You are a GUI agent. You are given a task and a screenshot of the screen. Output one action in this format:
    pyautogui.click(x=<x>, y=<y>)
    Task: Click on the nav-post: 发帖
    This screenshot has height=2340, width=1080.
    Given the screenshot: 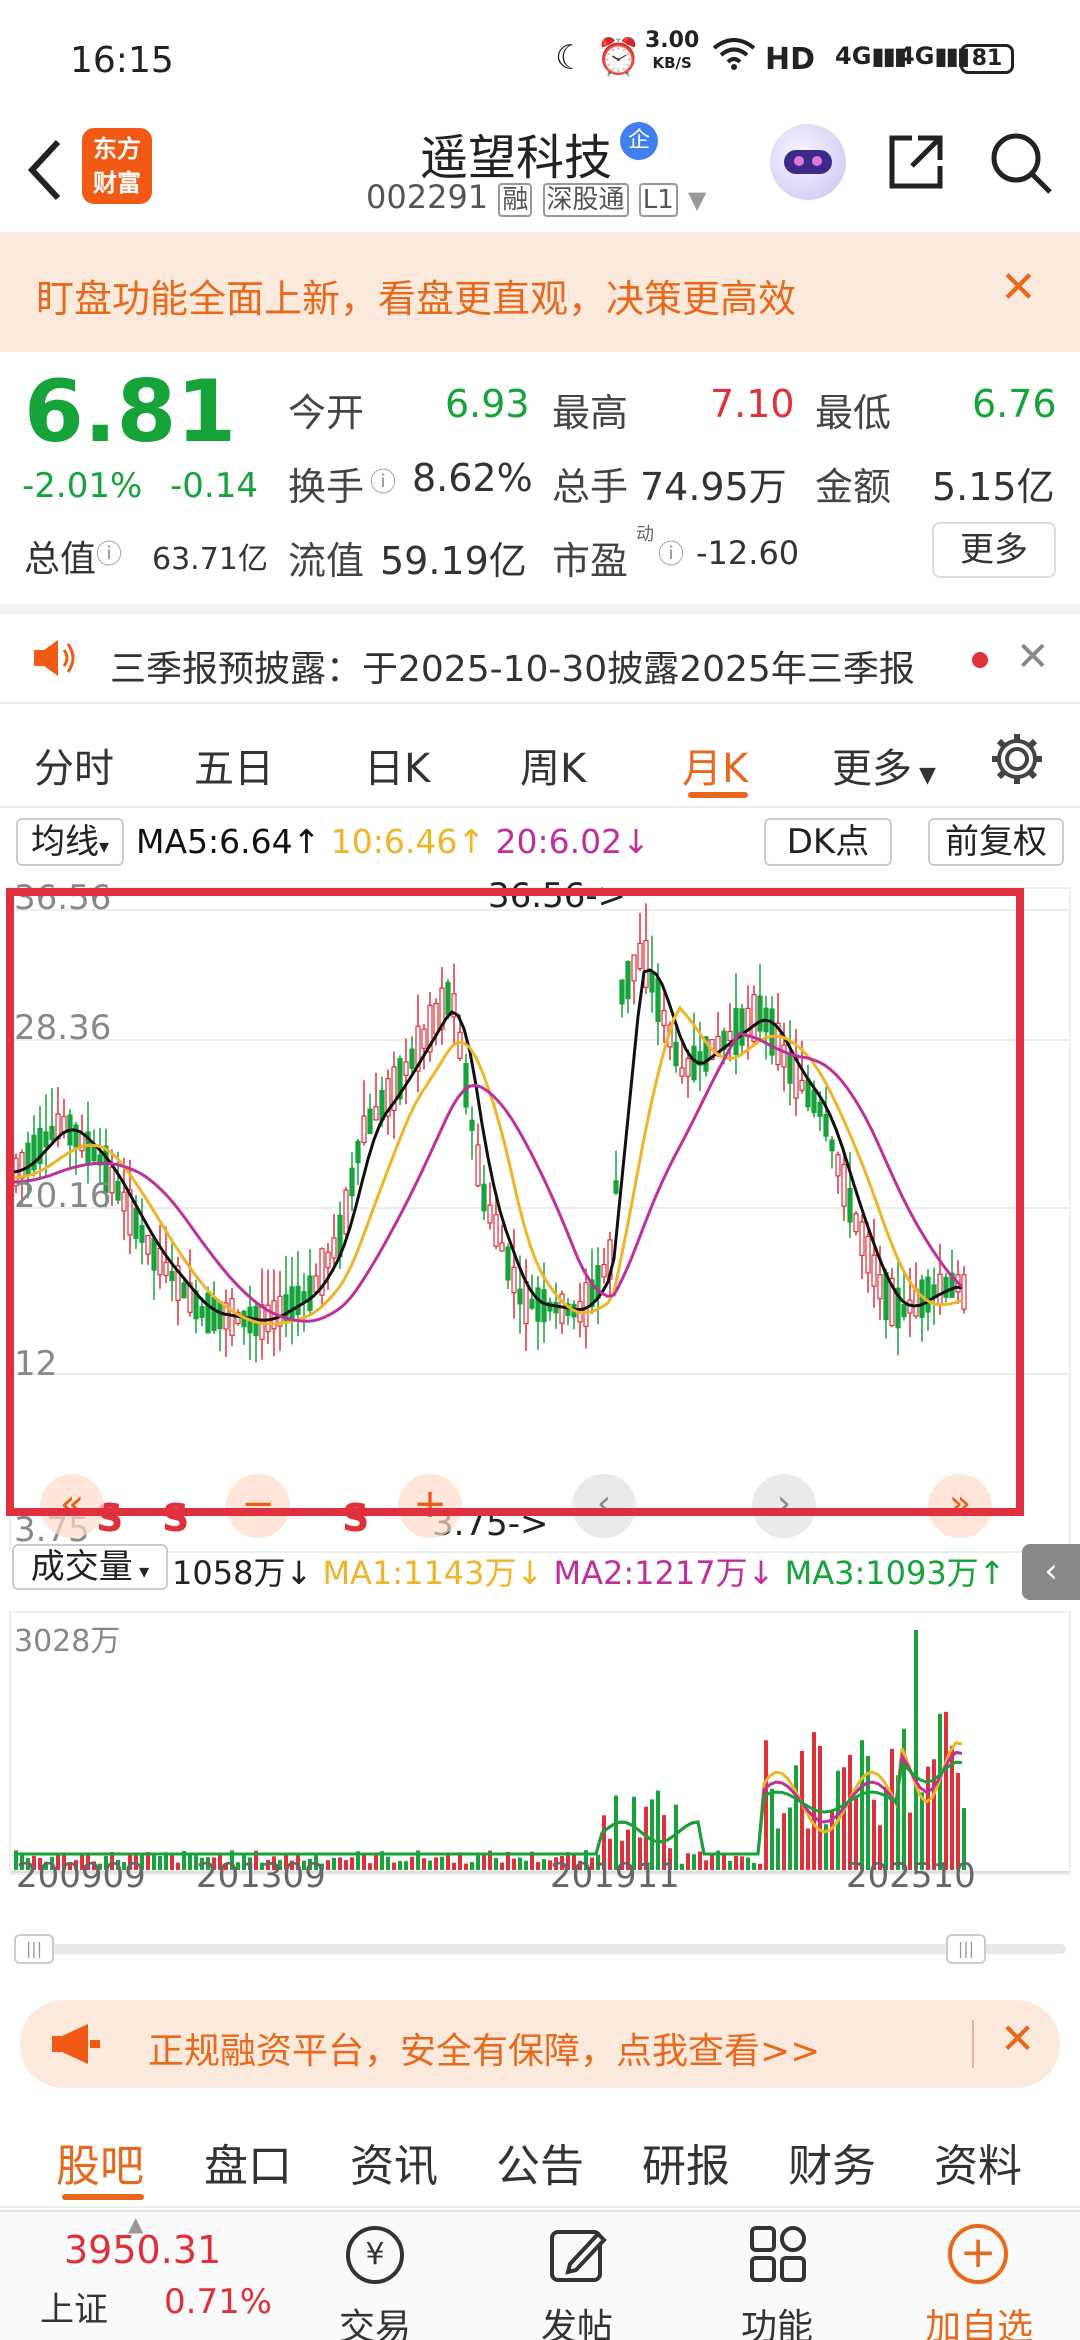 What is the action you would take?
    pyautogui.click(x=577, y=2276)
    